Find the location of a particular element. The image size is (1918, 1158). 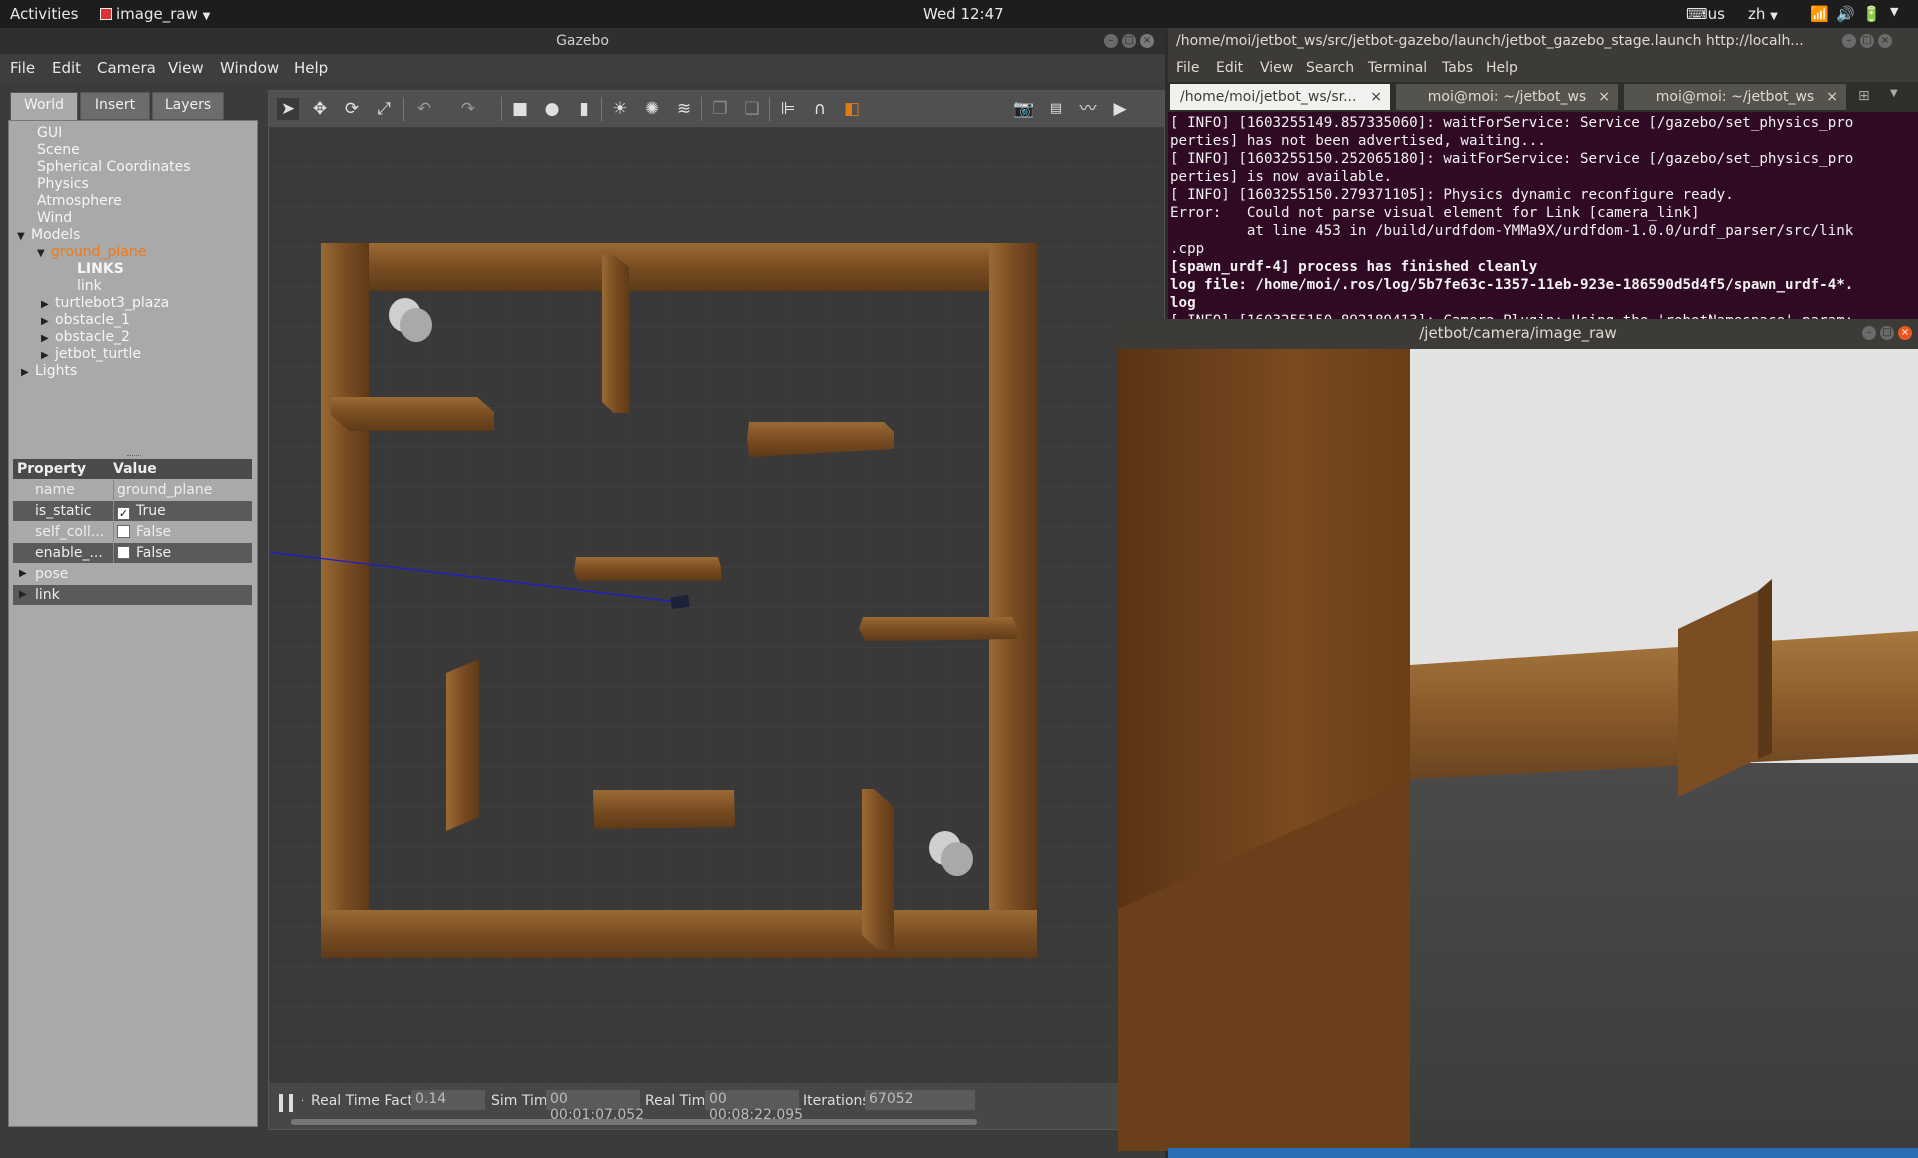

menu-tabs: Tabs is located at coordinates (1457, 68).